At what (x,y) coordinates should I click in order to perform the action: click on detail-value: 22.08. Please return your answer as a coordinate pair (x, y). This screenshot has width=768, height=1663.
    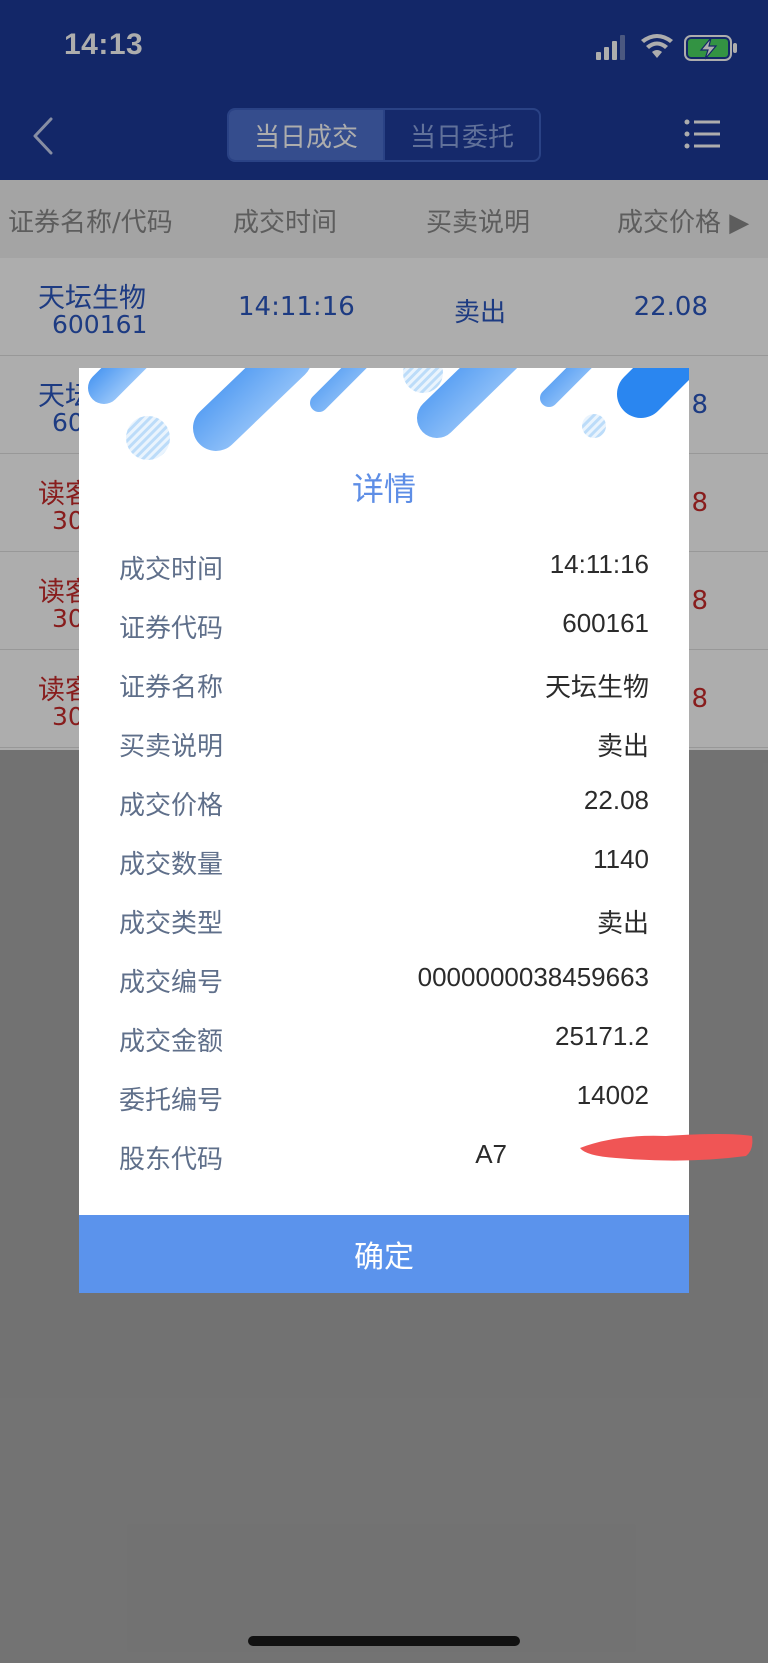
    Looking at the image, I should click on (616, 800).